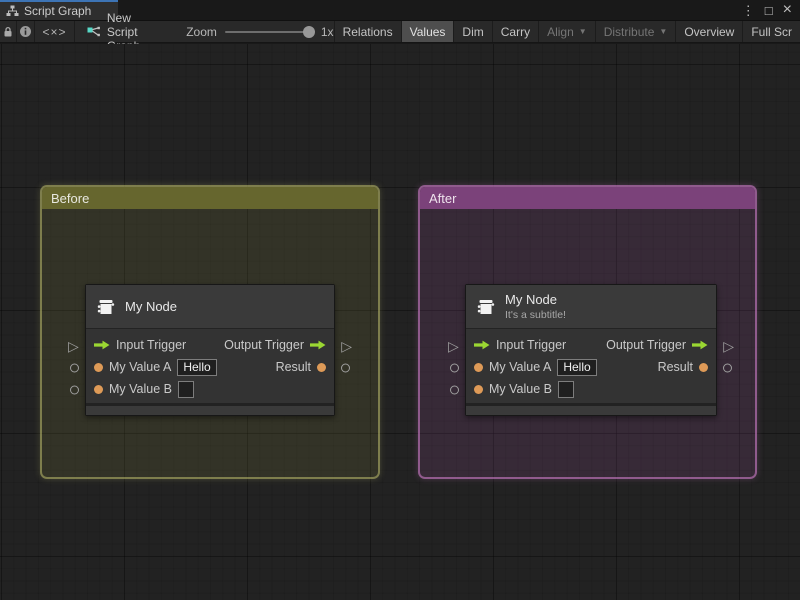  I want to click on tab-script-graph: Script Graph, so click(59, 10).